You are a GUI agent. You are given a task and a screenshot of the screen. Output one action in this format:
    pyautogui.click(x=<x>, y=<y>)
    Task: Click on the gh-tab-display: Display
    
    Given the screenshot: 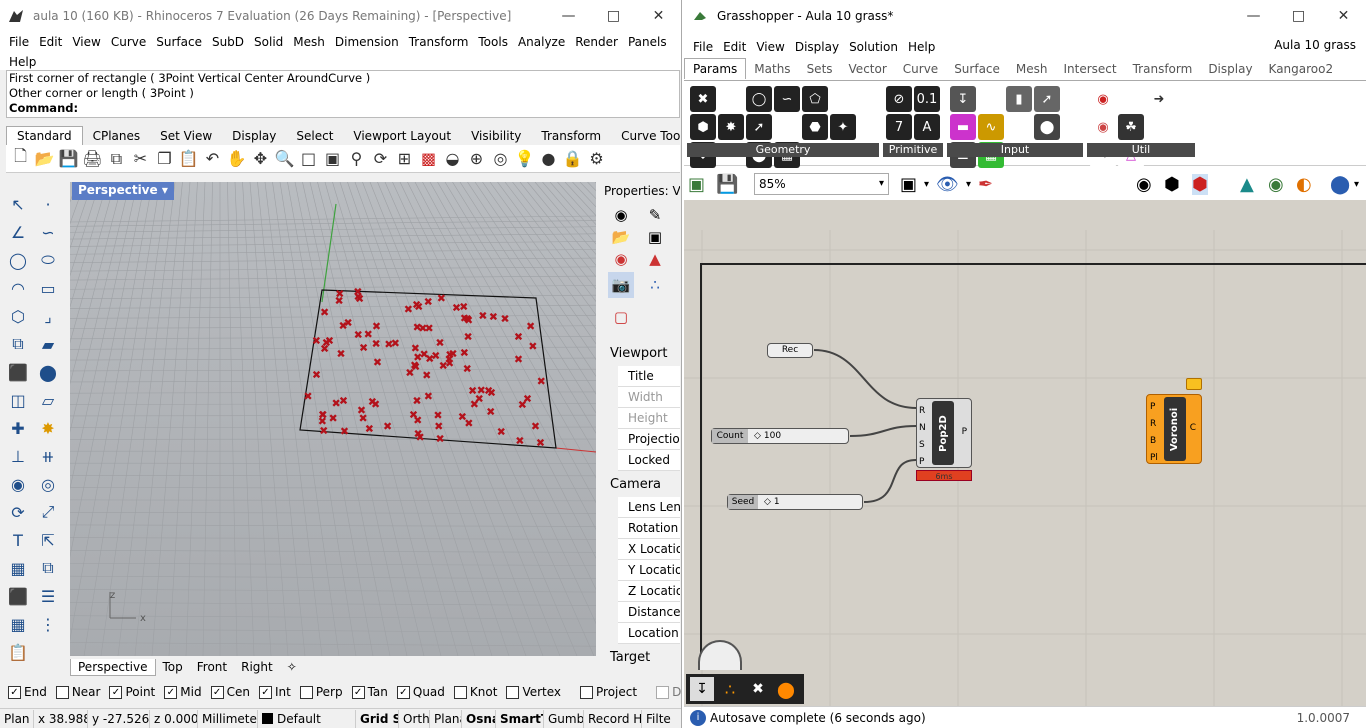 What is the action you would take?
    pyautogui.click(x=1230, y=69)
    